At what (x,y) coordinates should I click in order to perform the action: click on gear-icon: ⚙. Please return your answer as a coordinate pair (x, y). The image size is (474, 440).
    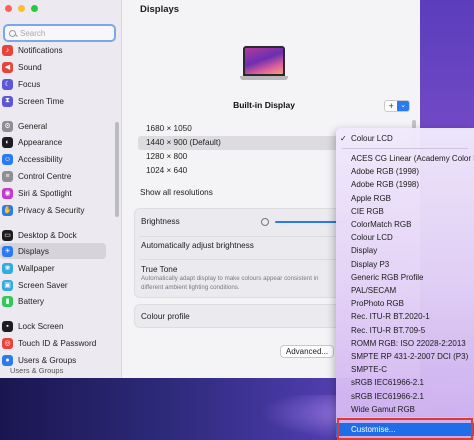
    Looking at the image, I should click on (7, 126).